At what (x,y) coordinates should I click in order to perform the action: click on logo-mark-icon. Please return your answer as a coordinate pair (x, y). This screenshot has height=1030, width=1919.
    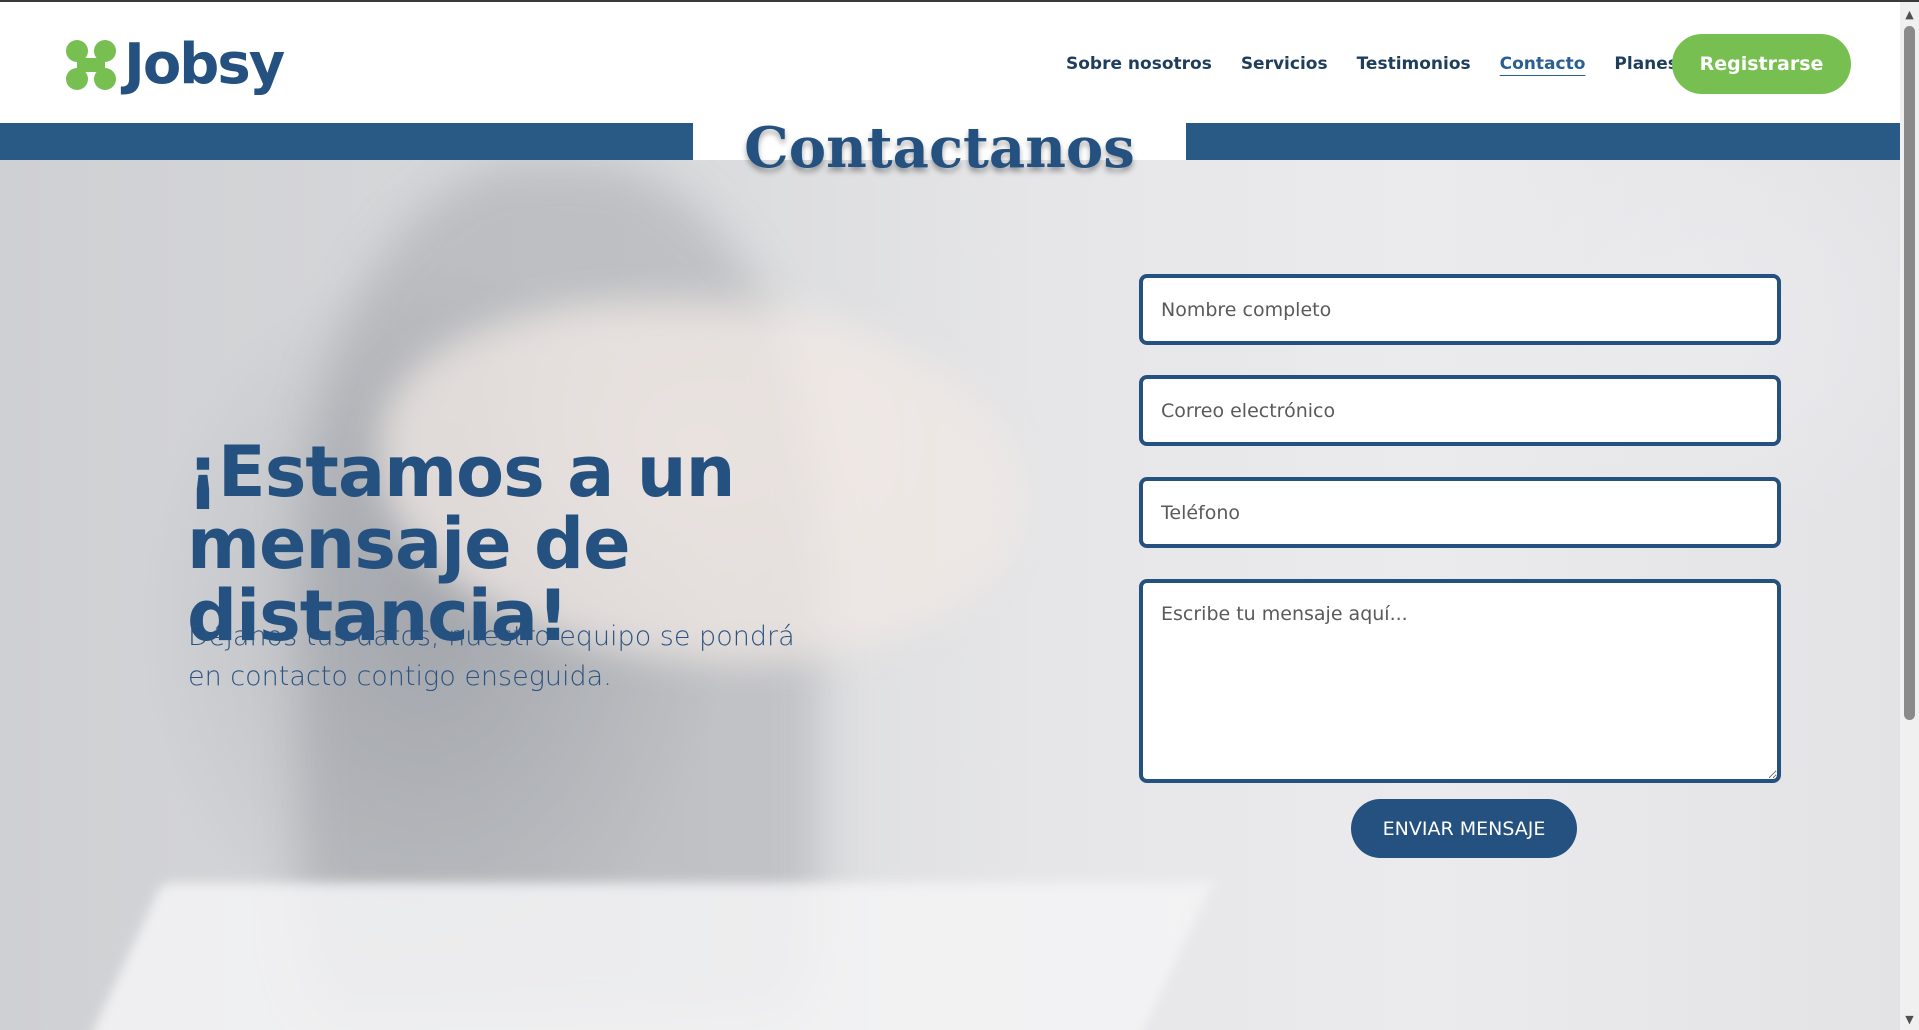
    Looking at the image, I should click on (91, 65).